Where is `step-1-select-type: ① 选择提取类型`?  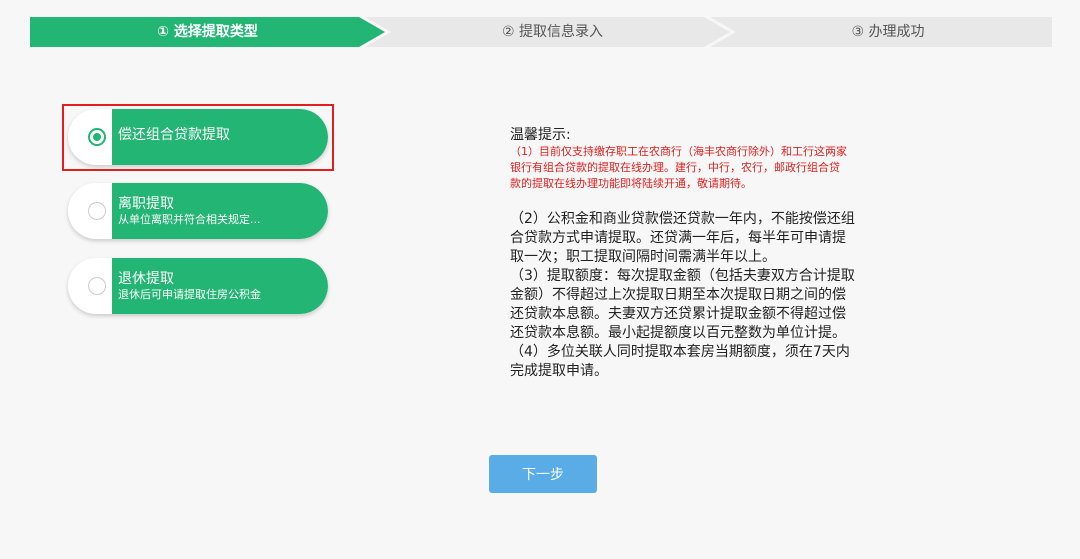 step-1-select-type: ① 选择提取类型 is located at coordinates (207, 32).